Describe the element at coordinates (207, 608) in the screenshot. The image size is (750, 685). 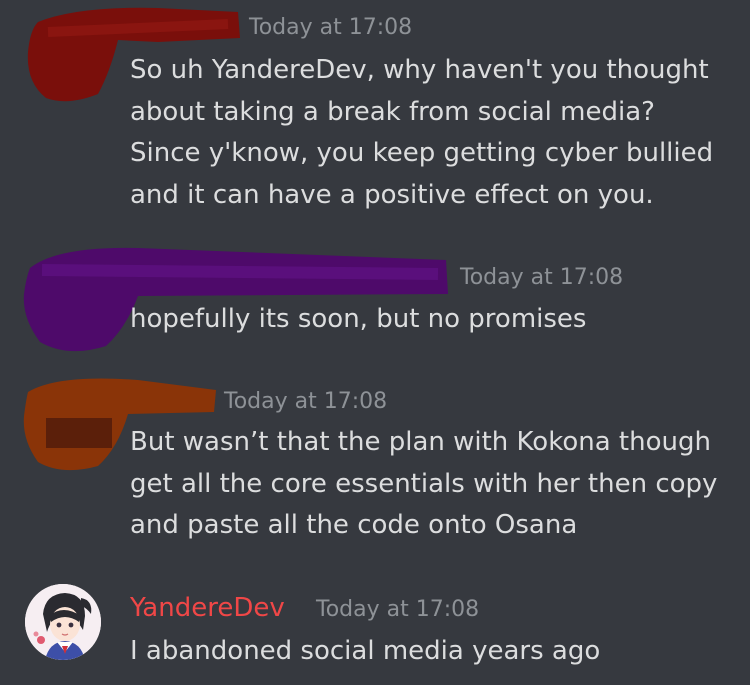
I see `username: YandereDev` at that location.